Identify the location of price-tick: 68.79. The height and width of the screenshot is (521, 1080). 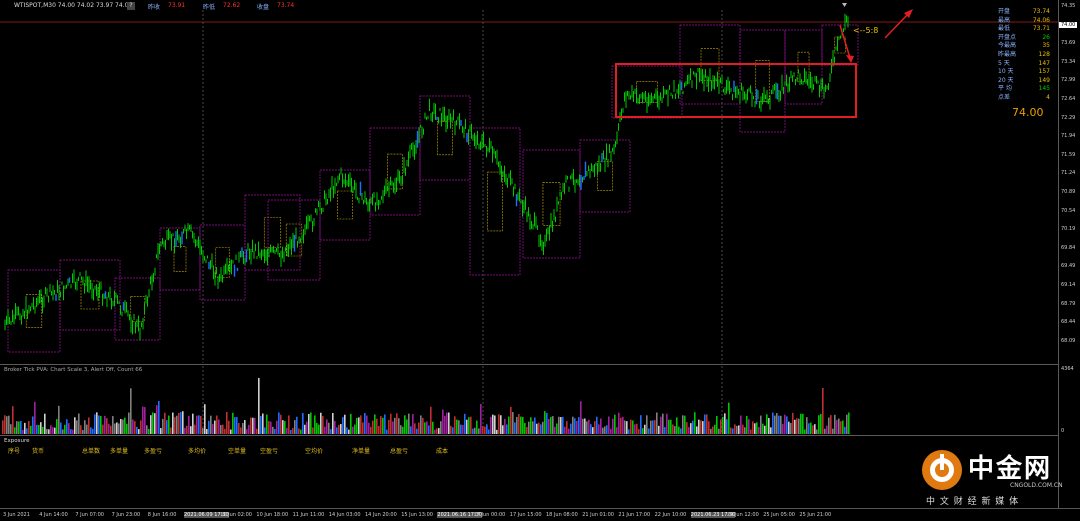
(1068, 303).